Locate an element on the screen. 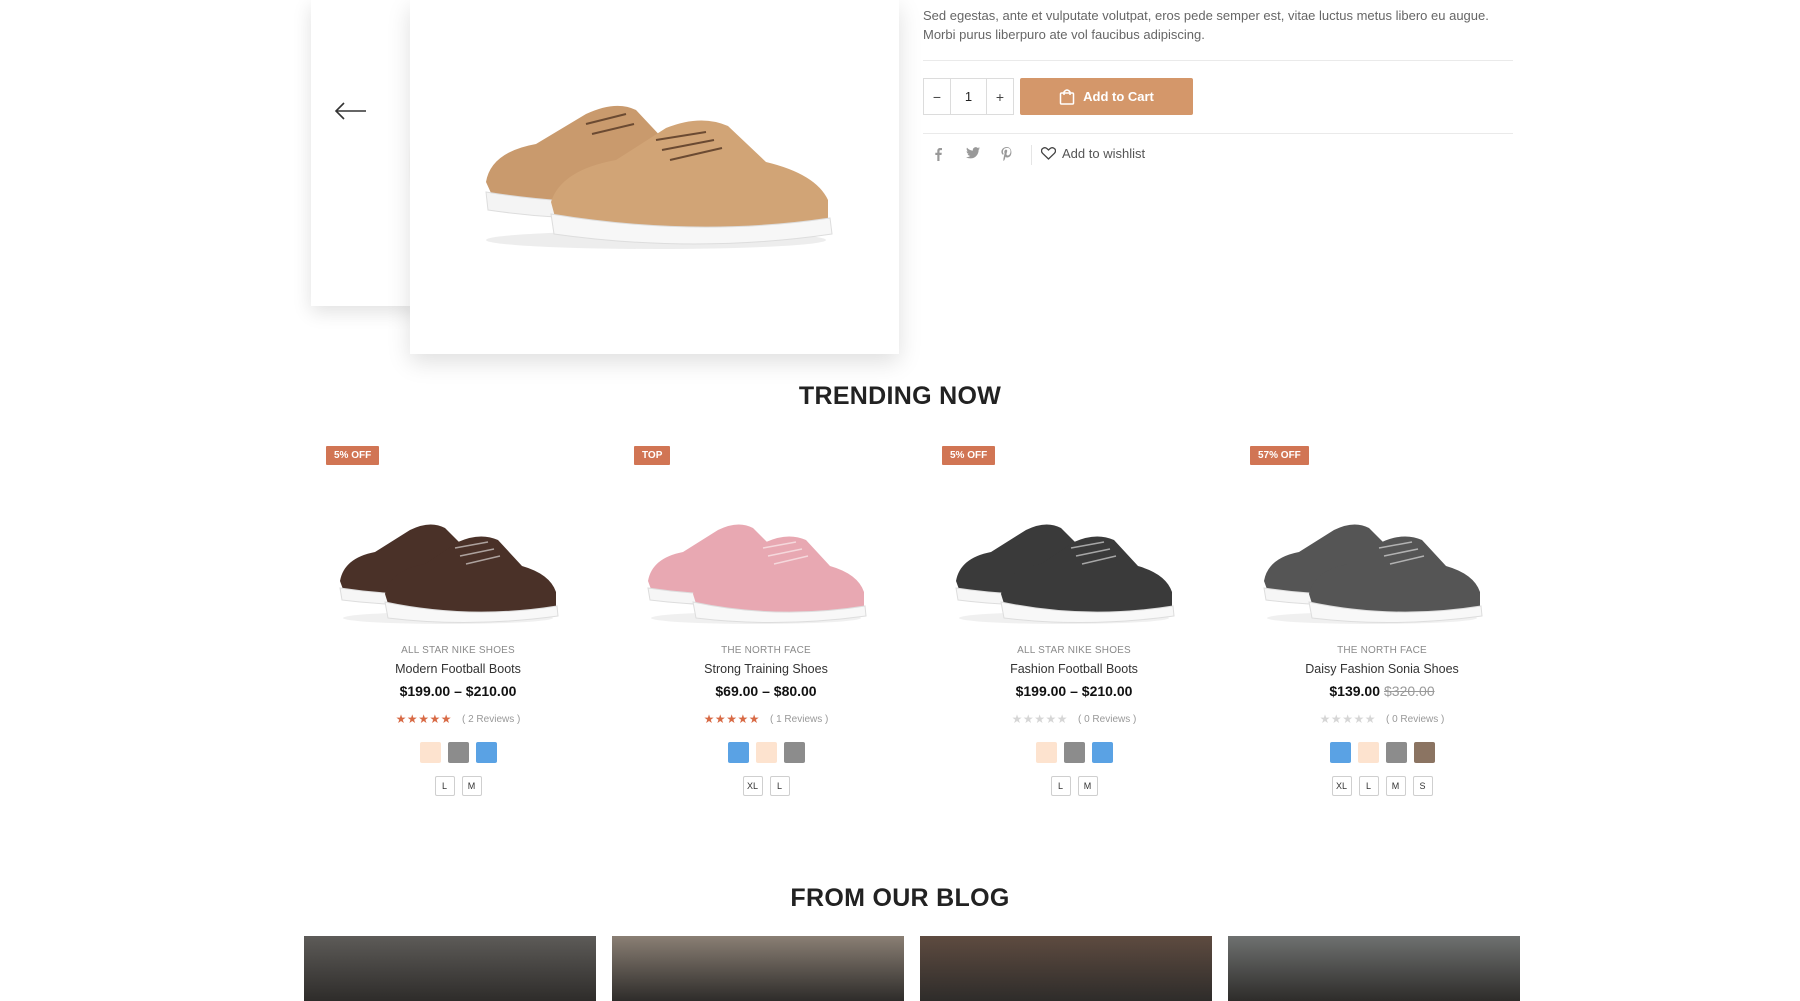 The image size is (1800, 1001). wishlist-label: Add to wishlist is located at coordinates (1104, 153).